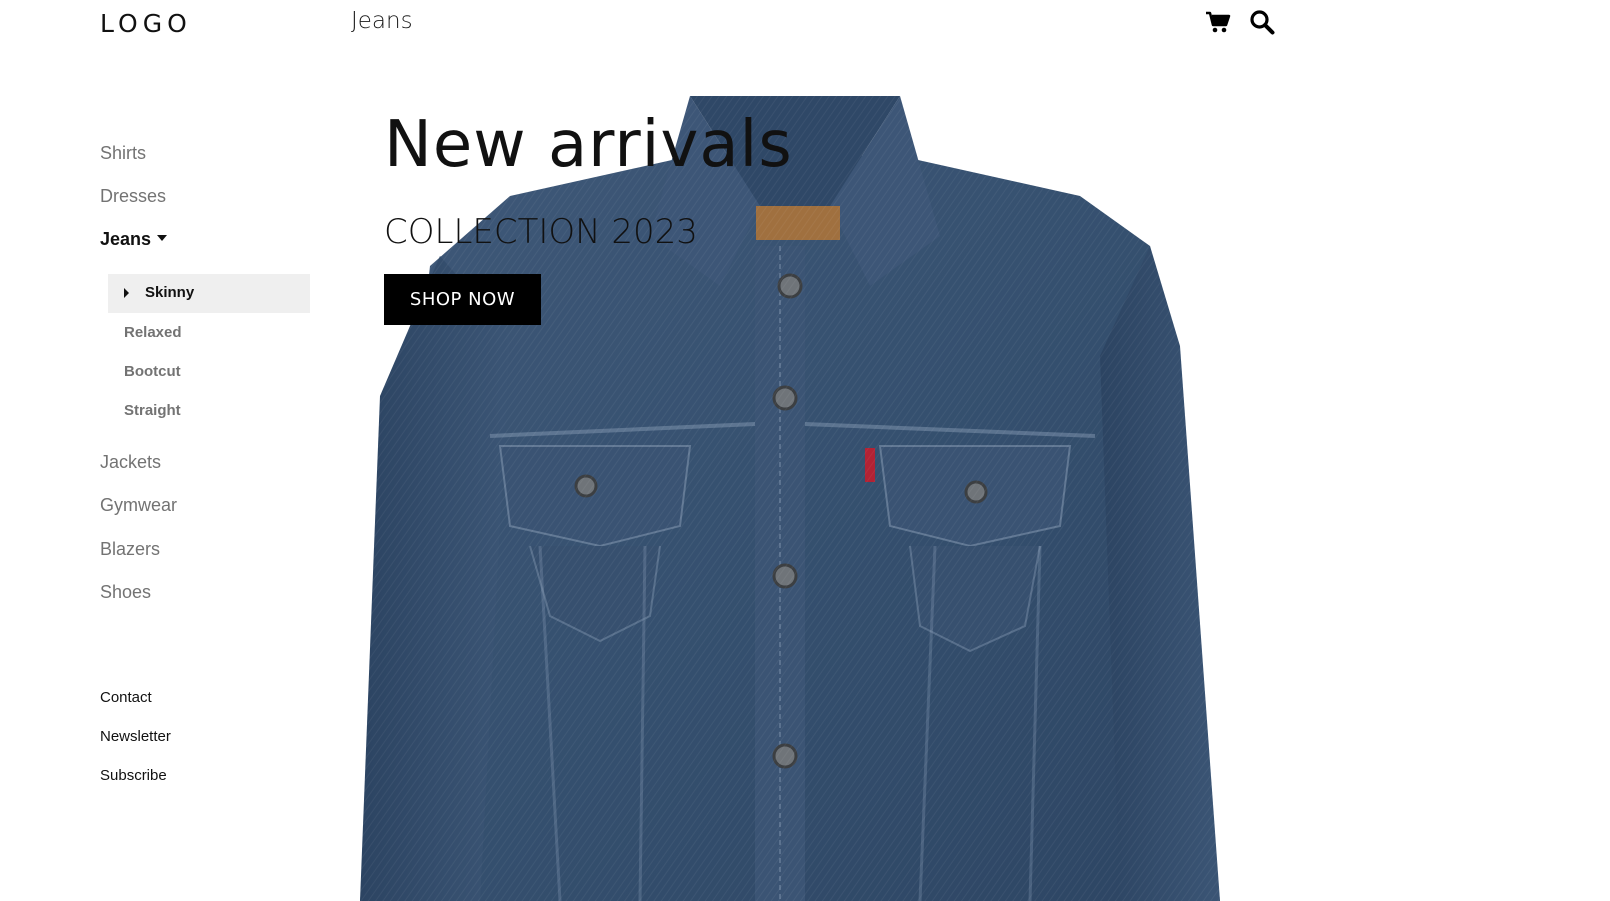 Image resolution: width=1610 pixels, height=901 pixels. I want to click on search-icon, so click(1262, 22).